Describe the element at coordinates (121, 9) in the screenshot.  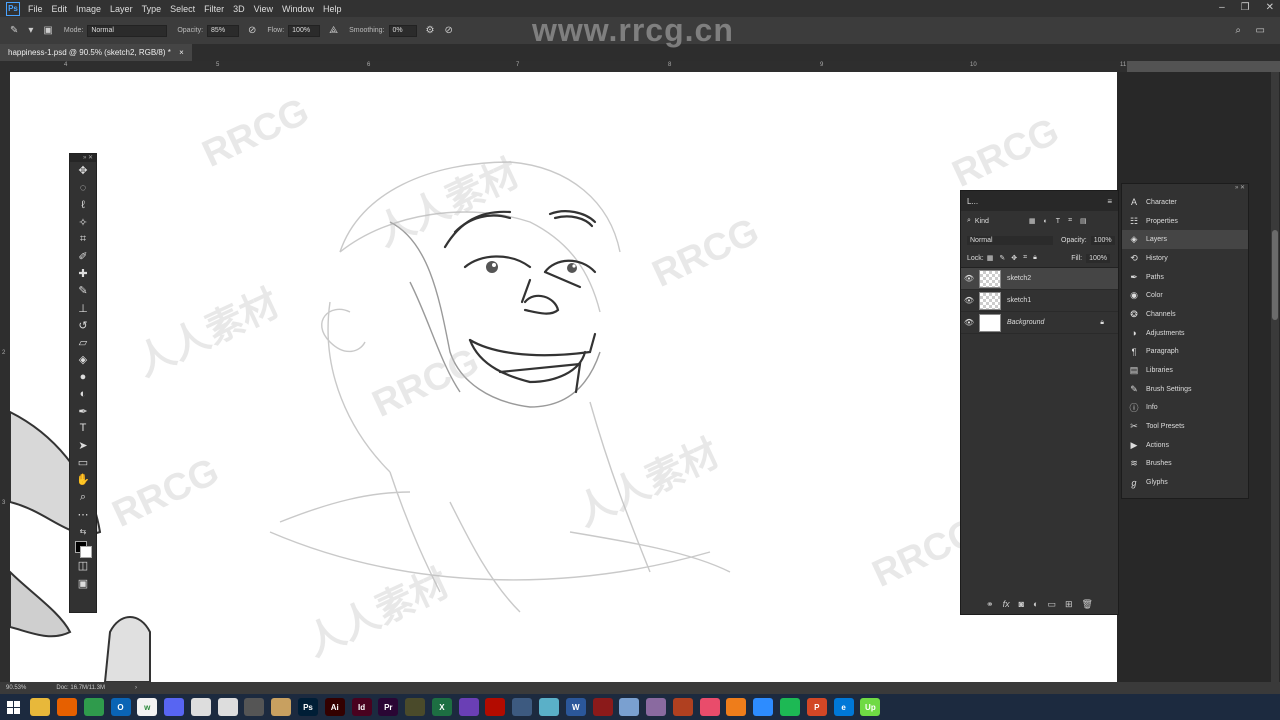
I see `menu-layer: Layer` at that location.